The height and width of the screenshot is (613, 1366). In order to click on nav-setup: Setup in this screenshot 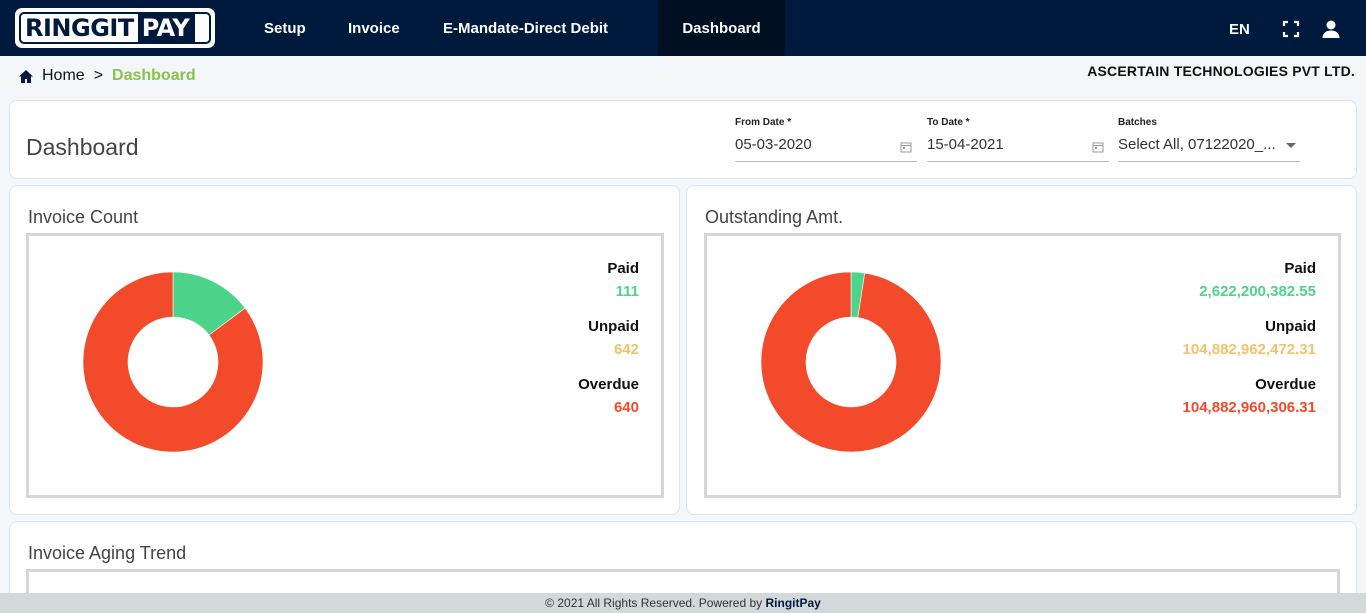, I will do `click(285, 28)`.